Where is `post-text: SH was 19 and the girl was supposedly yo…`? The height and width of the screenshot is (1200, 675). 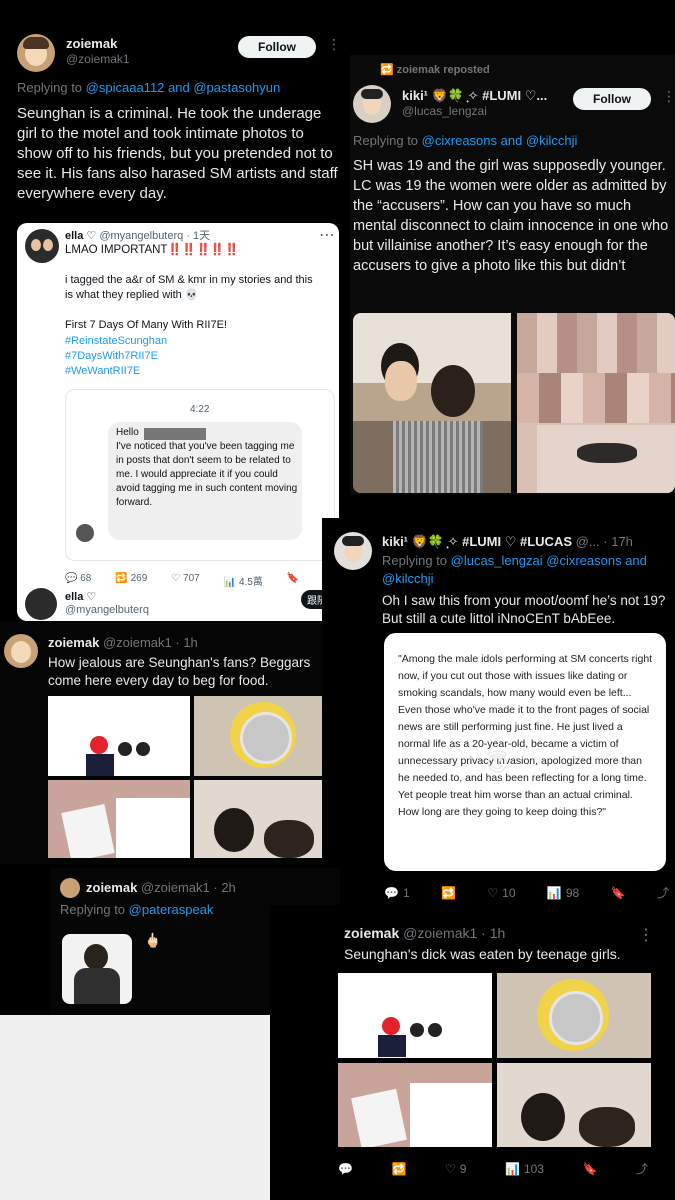 post-text: SH was 19 and the girl was supposedly yo… is located at coordinates (511, 216).